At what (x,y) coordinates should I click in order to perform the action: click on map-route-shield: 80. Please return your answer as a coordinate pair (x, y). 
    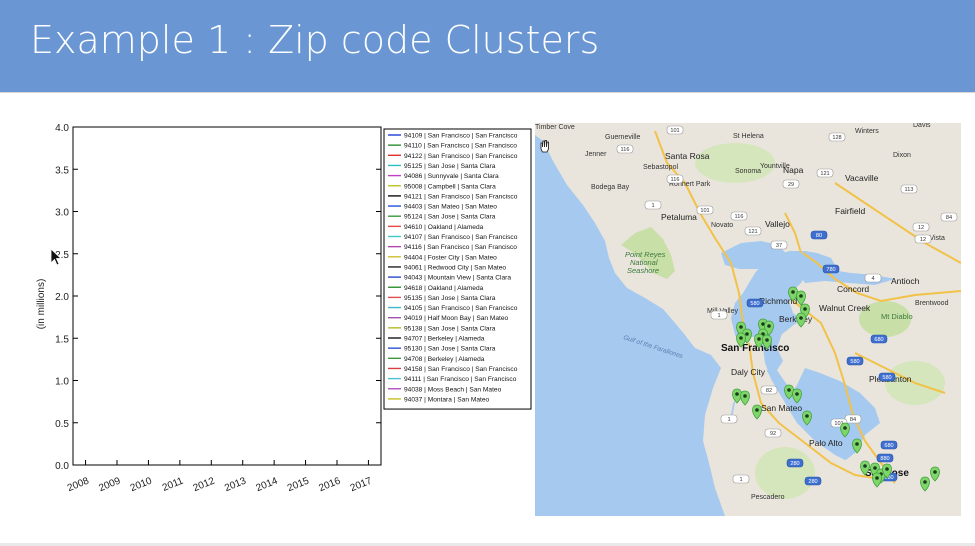
    Looking at the image, I should click on (819, 235).